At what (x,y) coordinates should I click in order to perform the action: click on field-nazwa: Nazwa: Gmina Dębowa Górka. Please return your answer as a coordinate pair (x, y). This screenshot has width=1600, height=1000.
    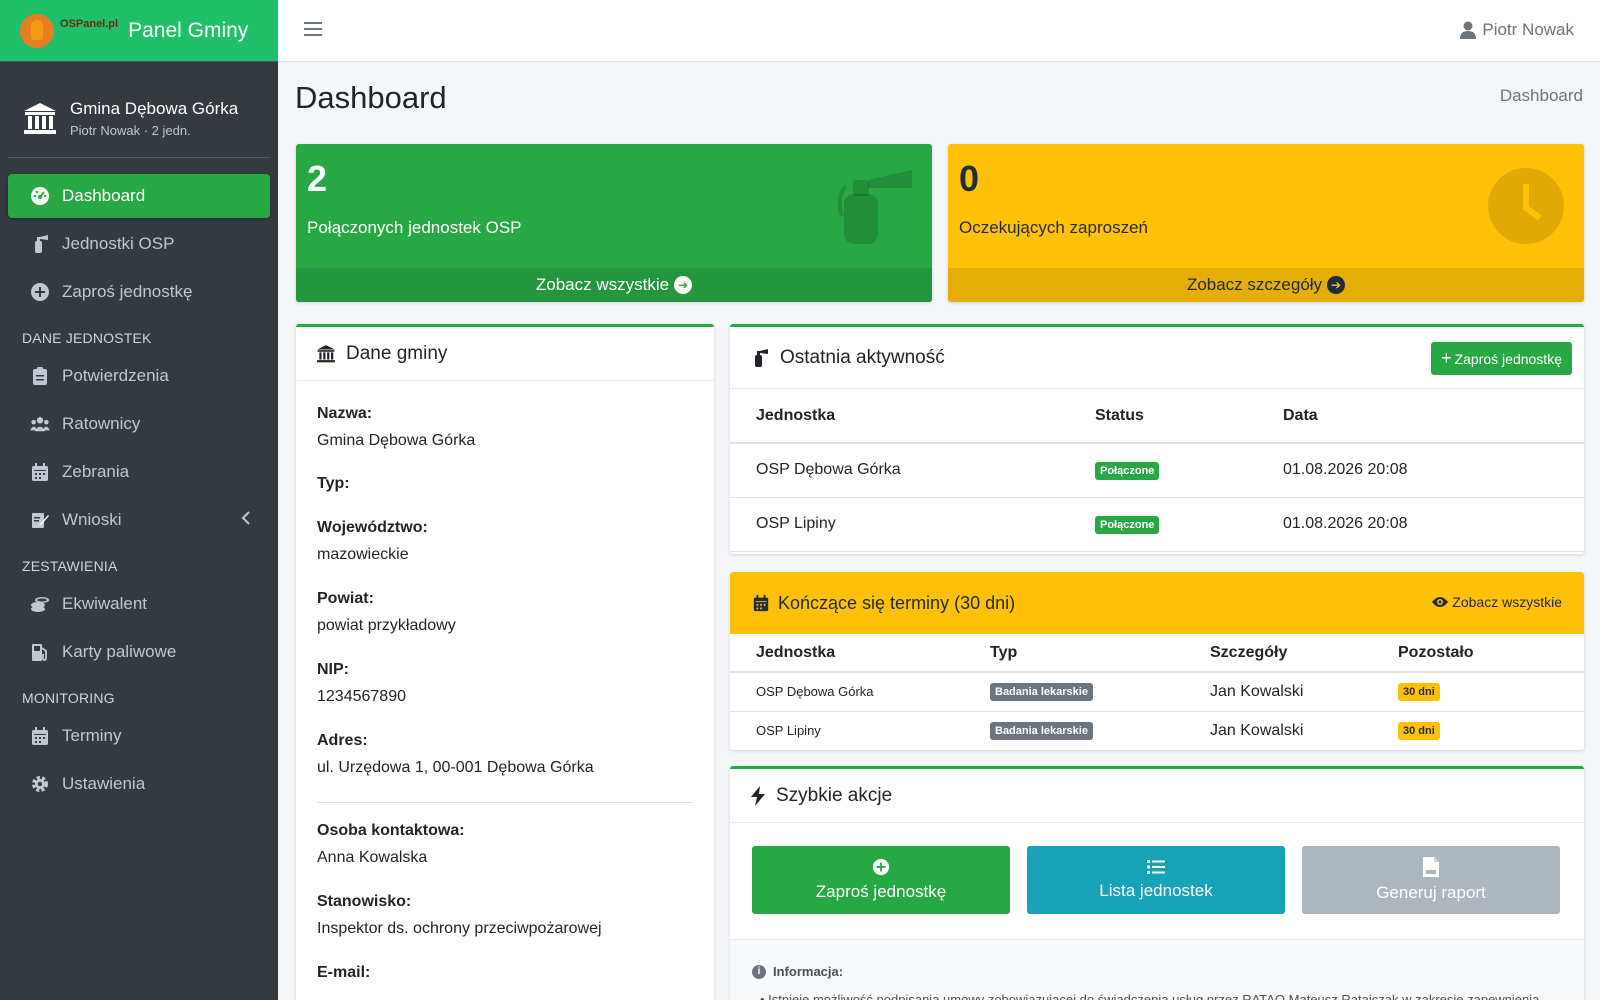
    Looking at the image, I should click on (385, 427).